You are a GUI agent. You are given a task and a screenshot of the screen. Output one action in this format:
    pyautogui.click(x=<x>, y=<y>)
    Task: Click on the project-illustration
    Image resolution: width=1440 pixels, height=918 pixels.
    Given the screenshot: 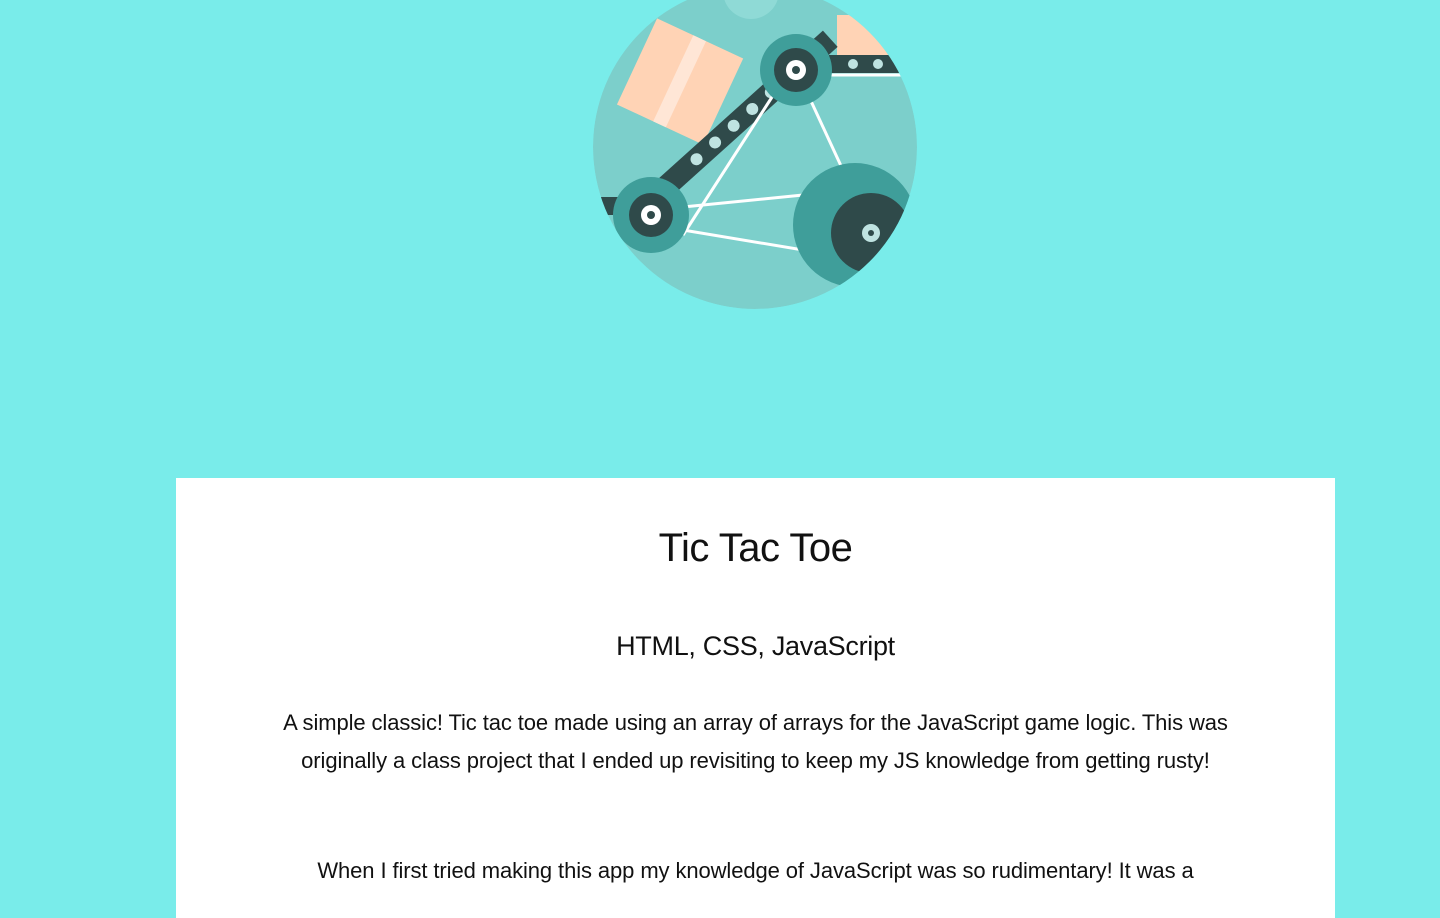 What is the action you would take?
    pyautogui.click(x=755, y=154)
    